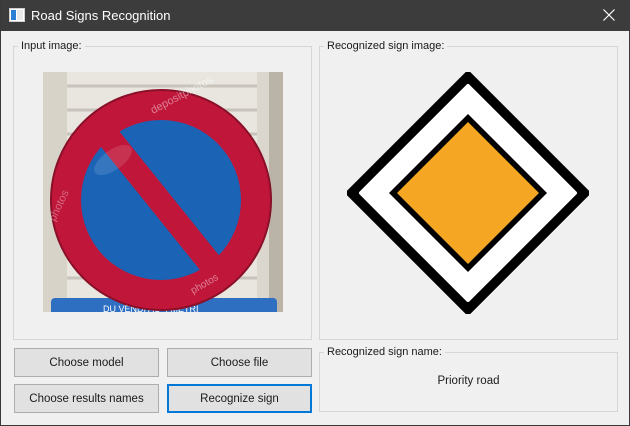 The height and width of the screenshot is (426, 630). I want to click on recognize-sign-button: Recognize sign, so click(239, 398).